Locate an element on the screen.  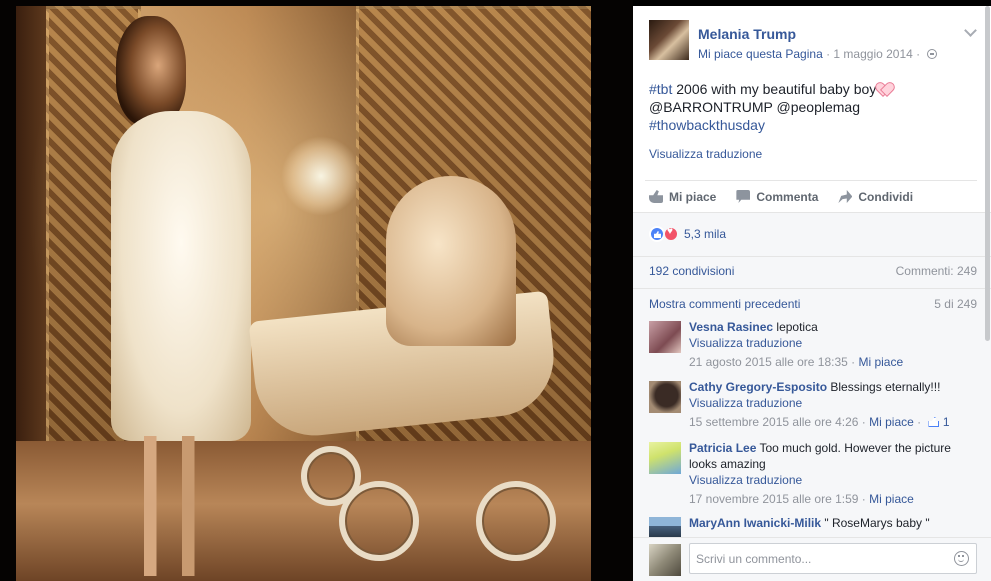
post-action-bar: Mi piace Commenta Condividi is located at coordinates (811, 196).